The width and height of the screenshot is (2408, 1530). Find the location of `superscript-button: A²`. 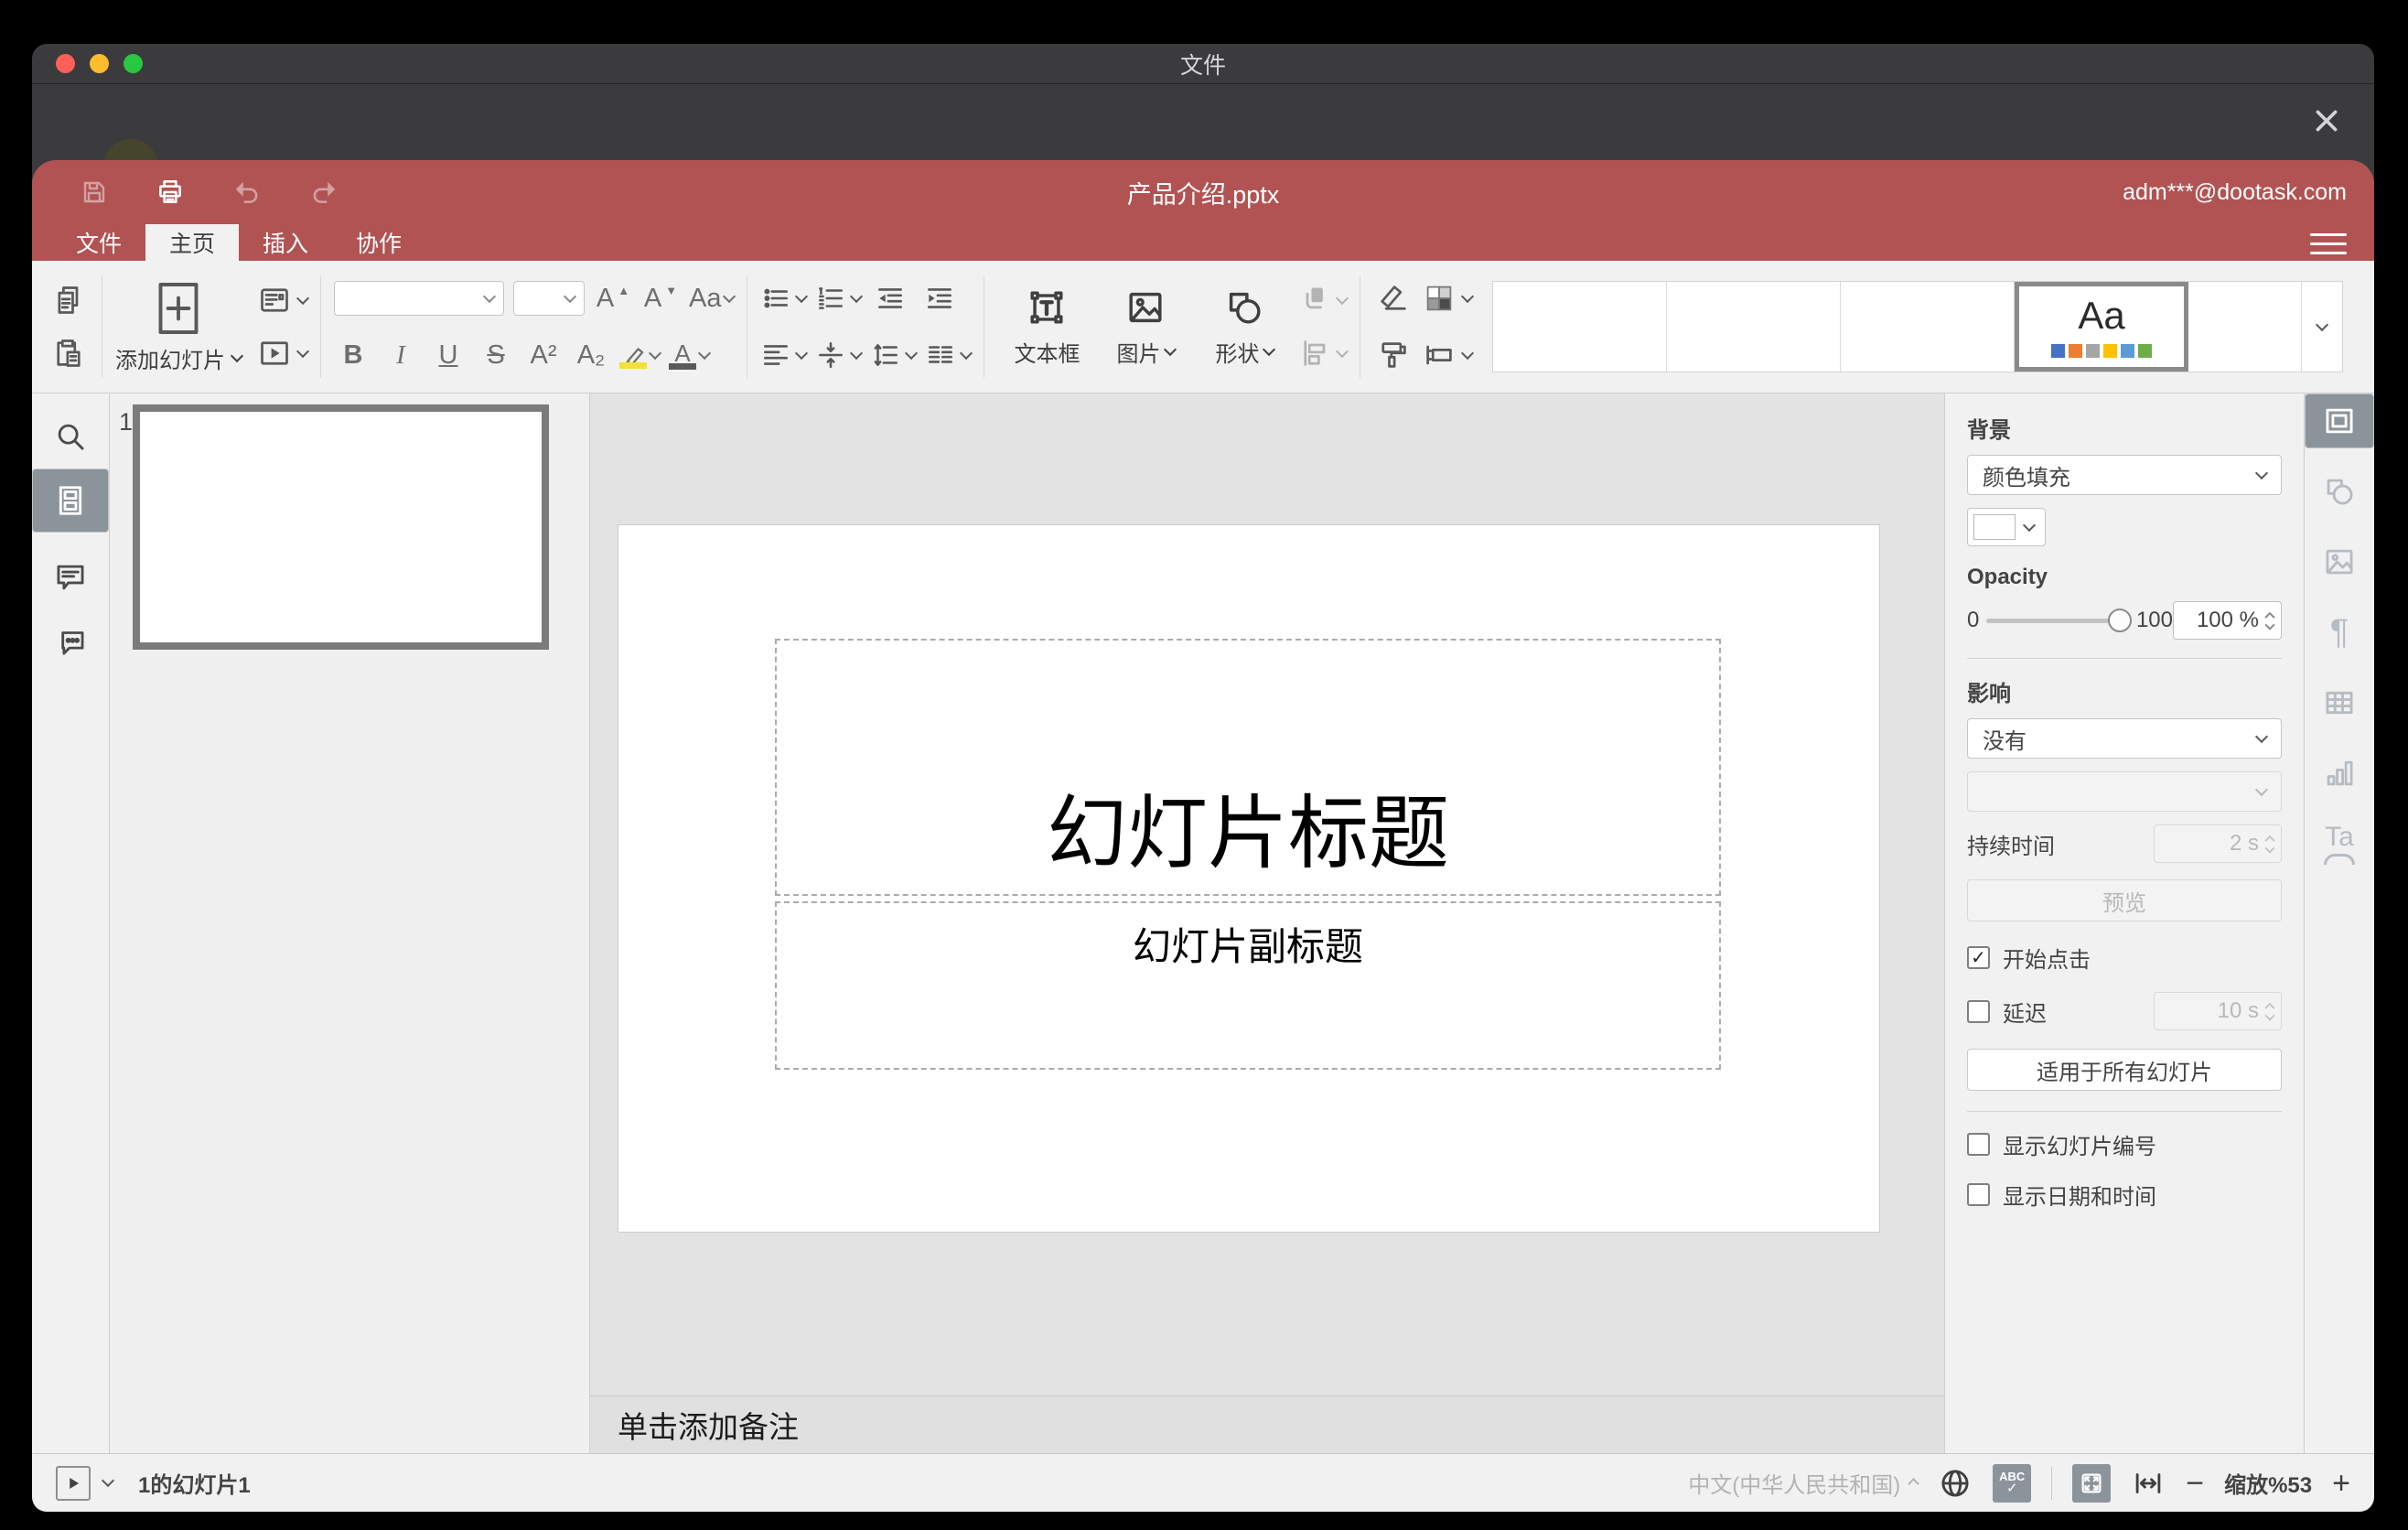

superscript-button: A² is located at coordinates (543, 355).